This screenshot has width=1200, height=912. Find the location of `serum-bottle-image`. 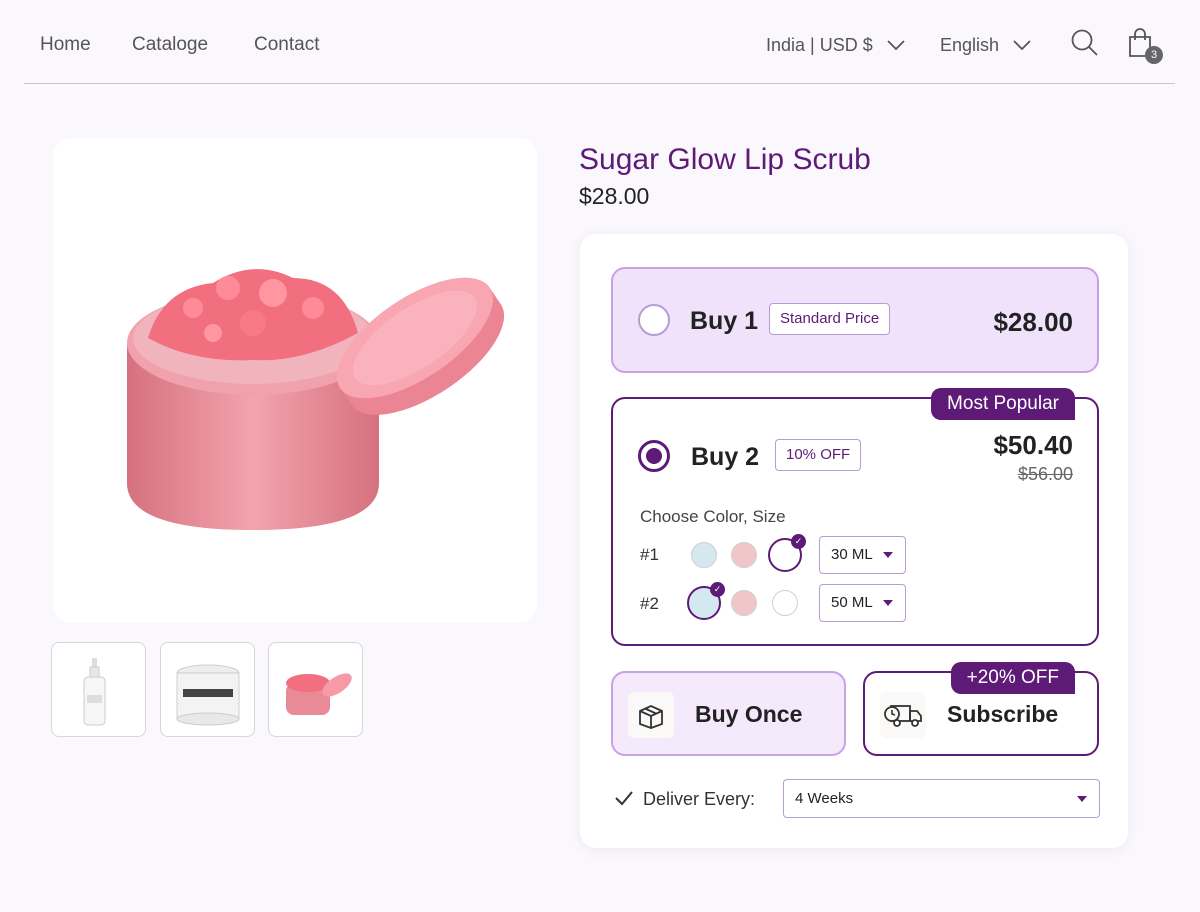

serum-bottle-image is located at coordinates (94, 692).